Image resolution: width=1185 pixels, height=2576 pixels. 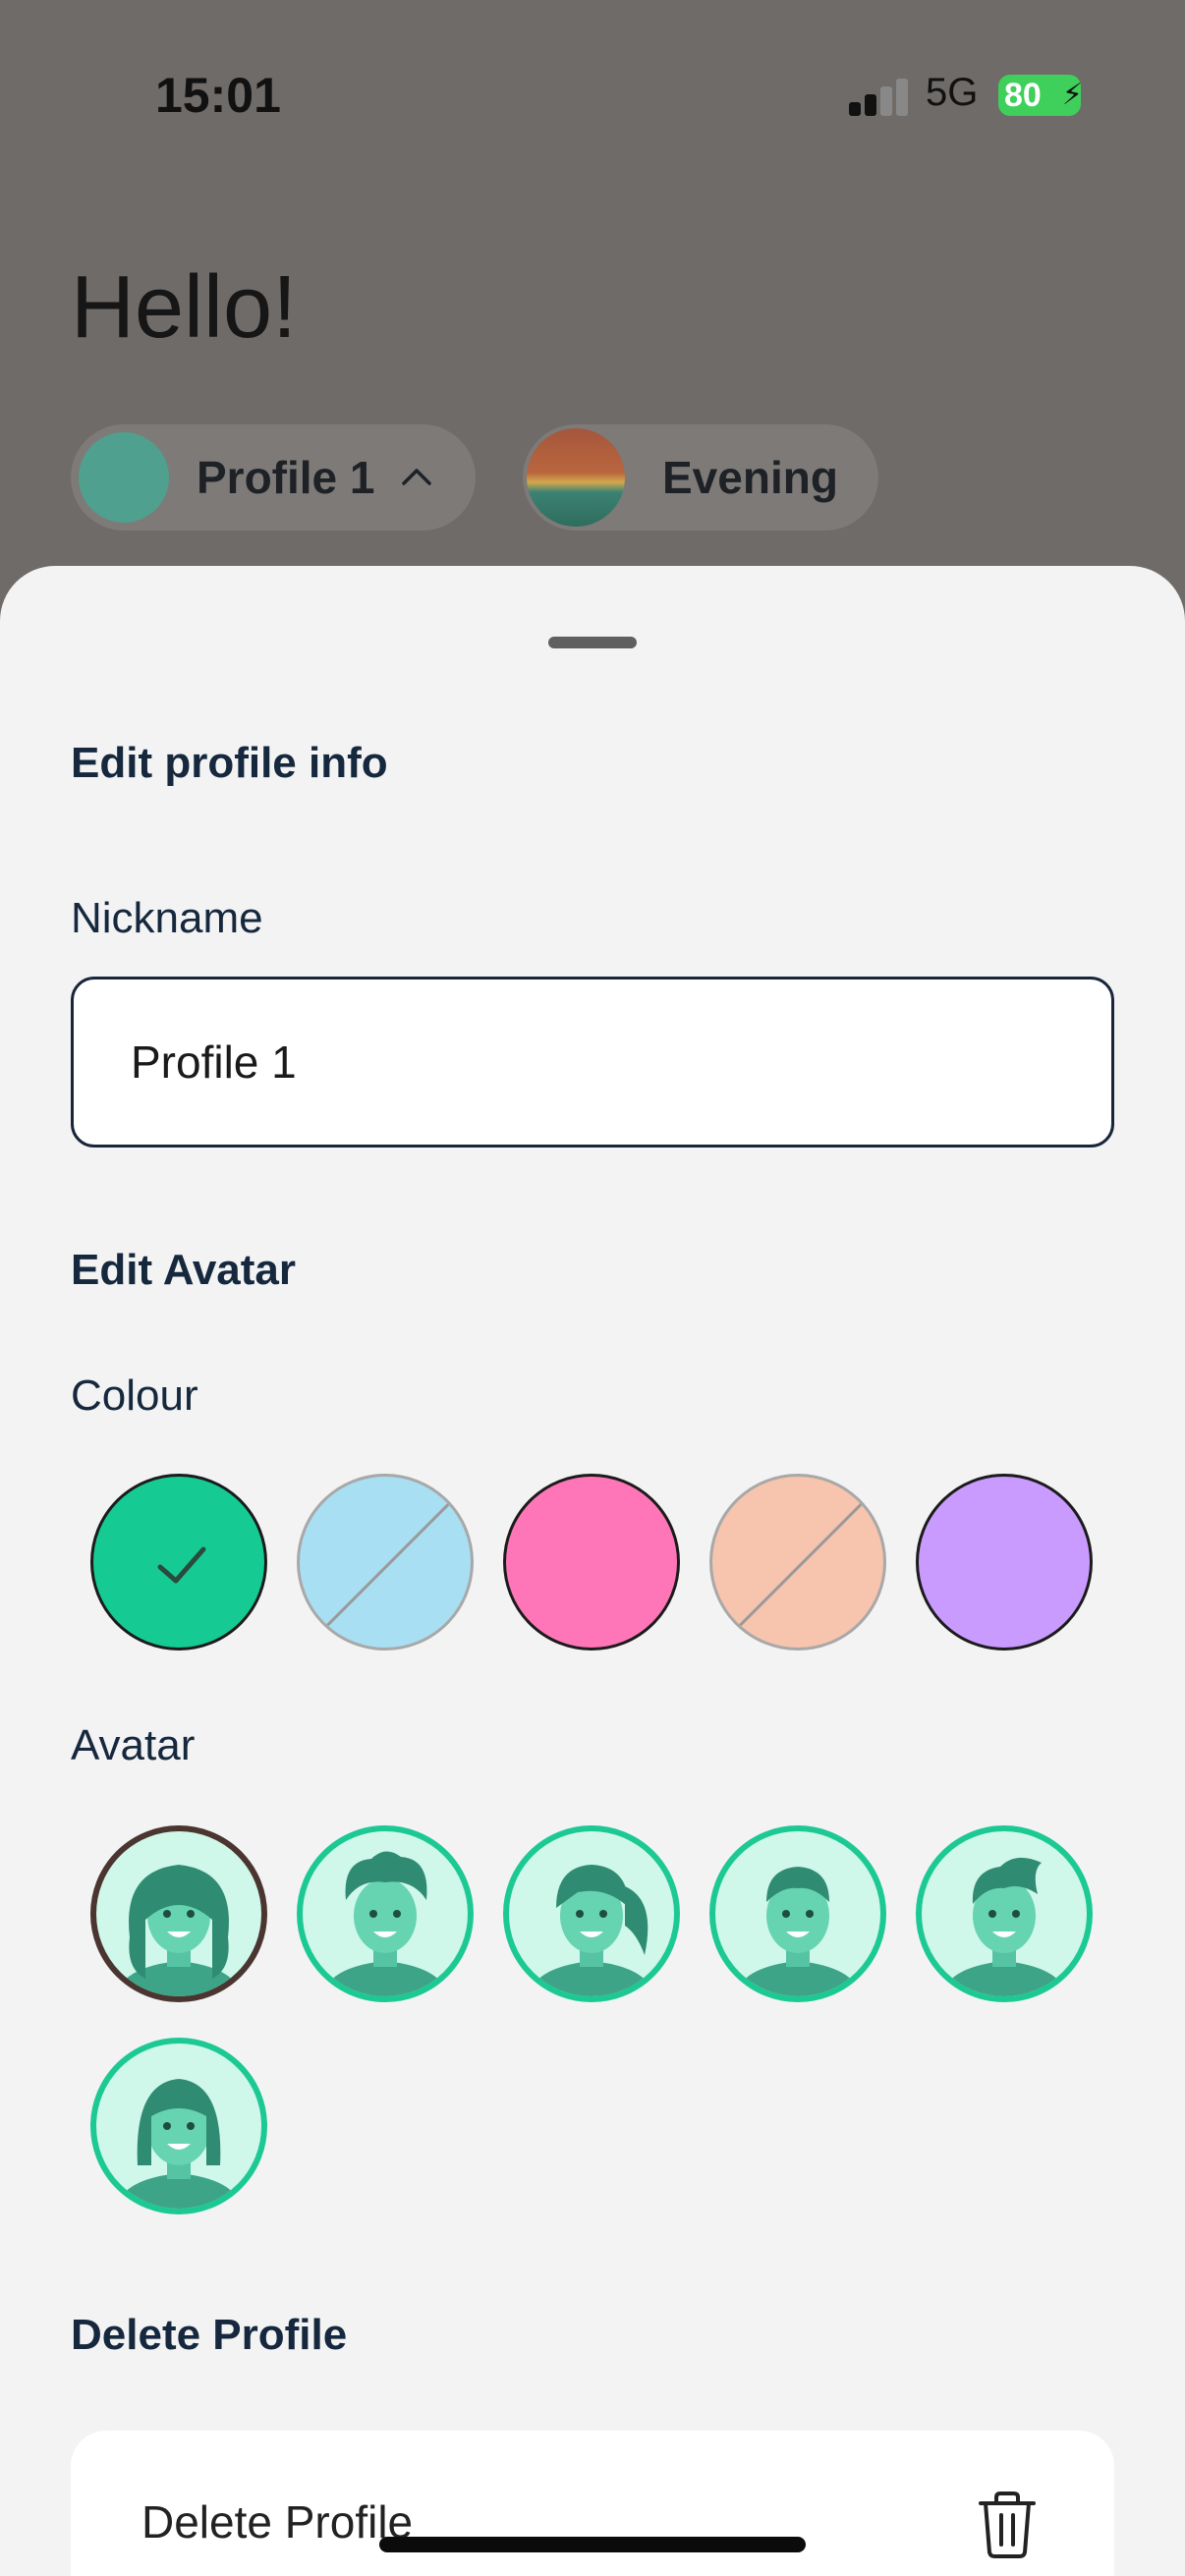 What do you see at coordinates (592, 642) in the screenshot?
I see `sheet-grabber` at bounding box center [592, 642].